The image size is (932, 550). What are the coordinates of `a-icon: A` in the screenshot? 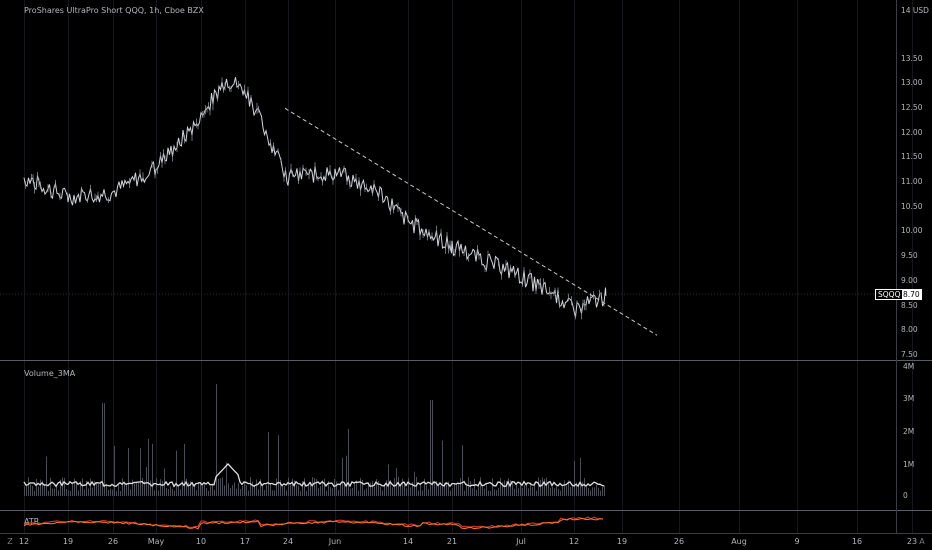 It's located at (922, 542).